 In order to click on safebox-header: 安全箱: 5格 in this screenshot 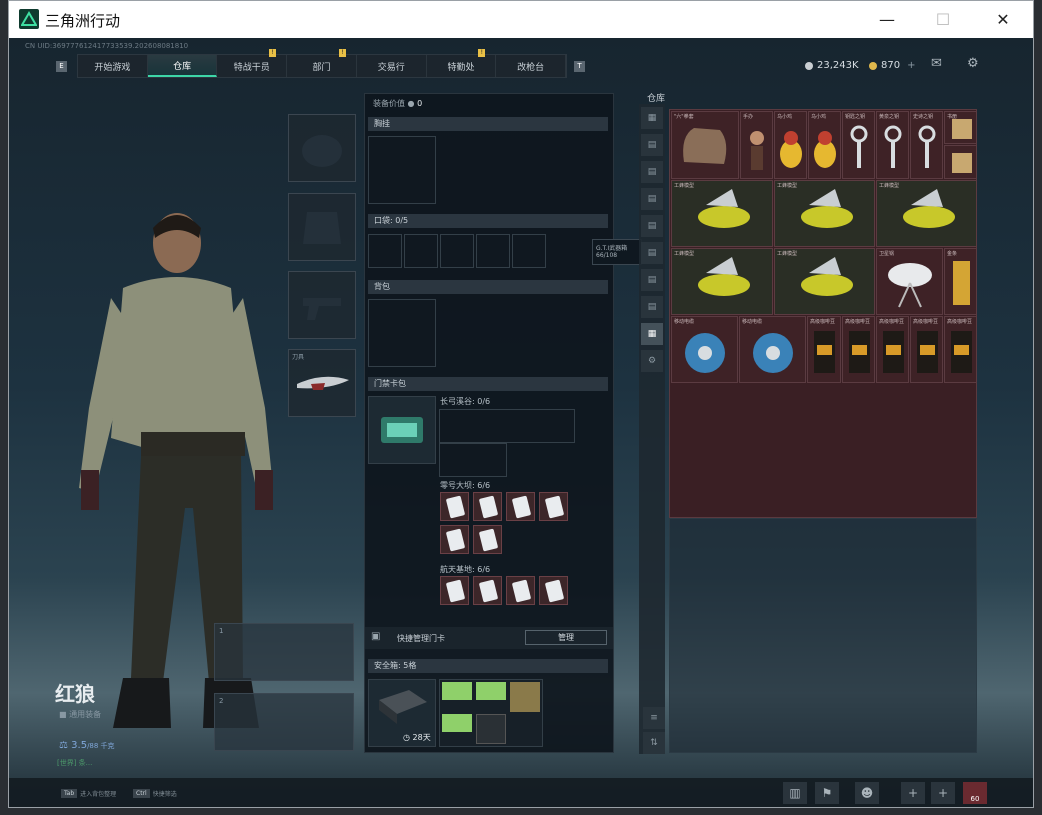, I will do `click(488, 666)`.